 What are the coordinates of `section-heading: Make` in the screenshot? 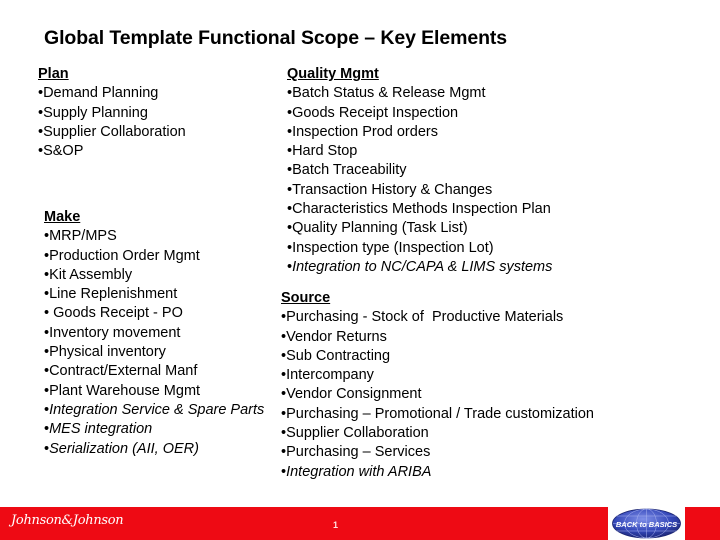 It's located at (62, 217).